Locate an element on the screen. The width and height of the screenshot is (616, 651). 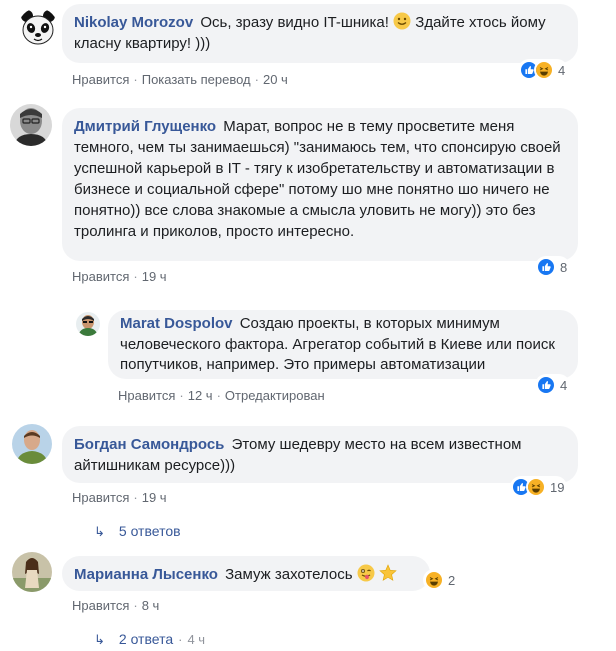
panda-avatar-icon is located at coordinates (38, 28).